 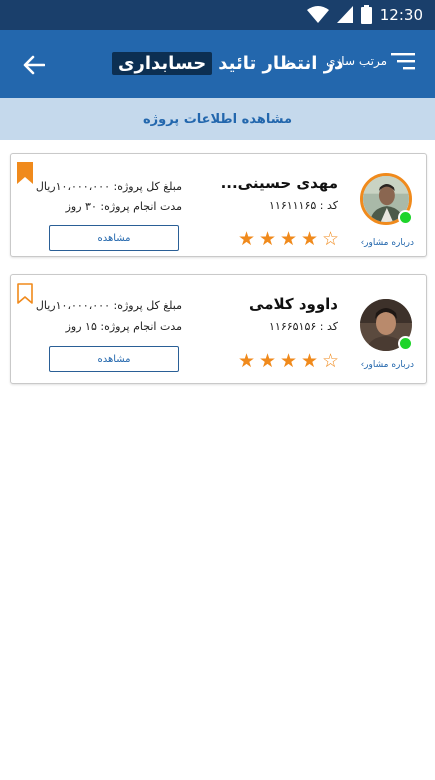 I want to click on sort-button: مرتب سازی, so click(x=370, y=61).